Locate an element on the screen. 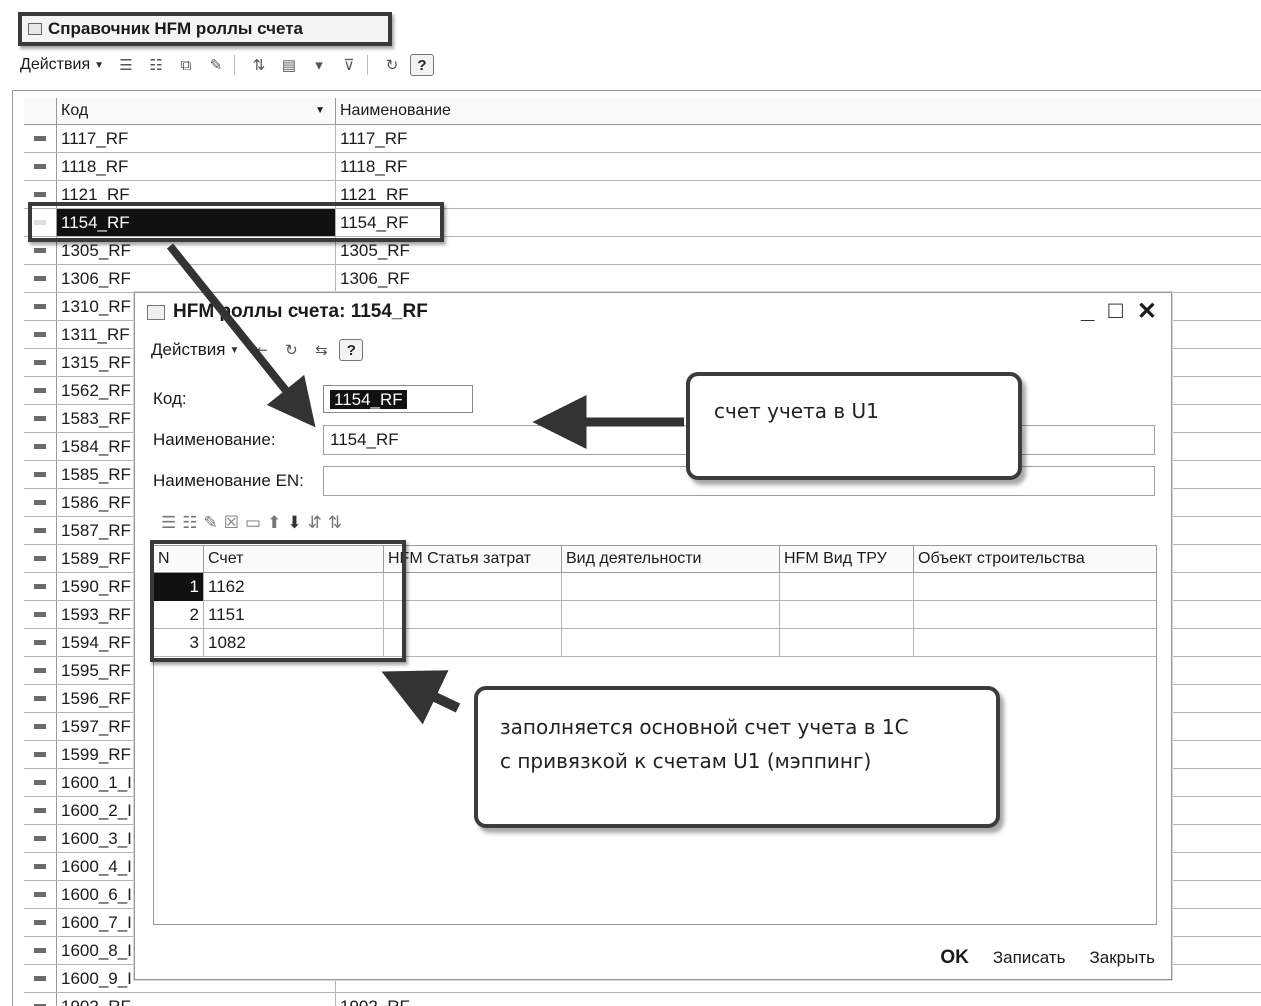  row-code: 1902_RF is located at coordinates (196, 999).